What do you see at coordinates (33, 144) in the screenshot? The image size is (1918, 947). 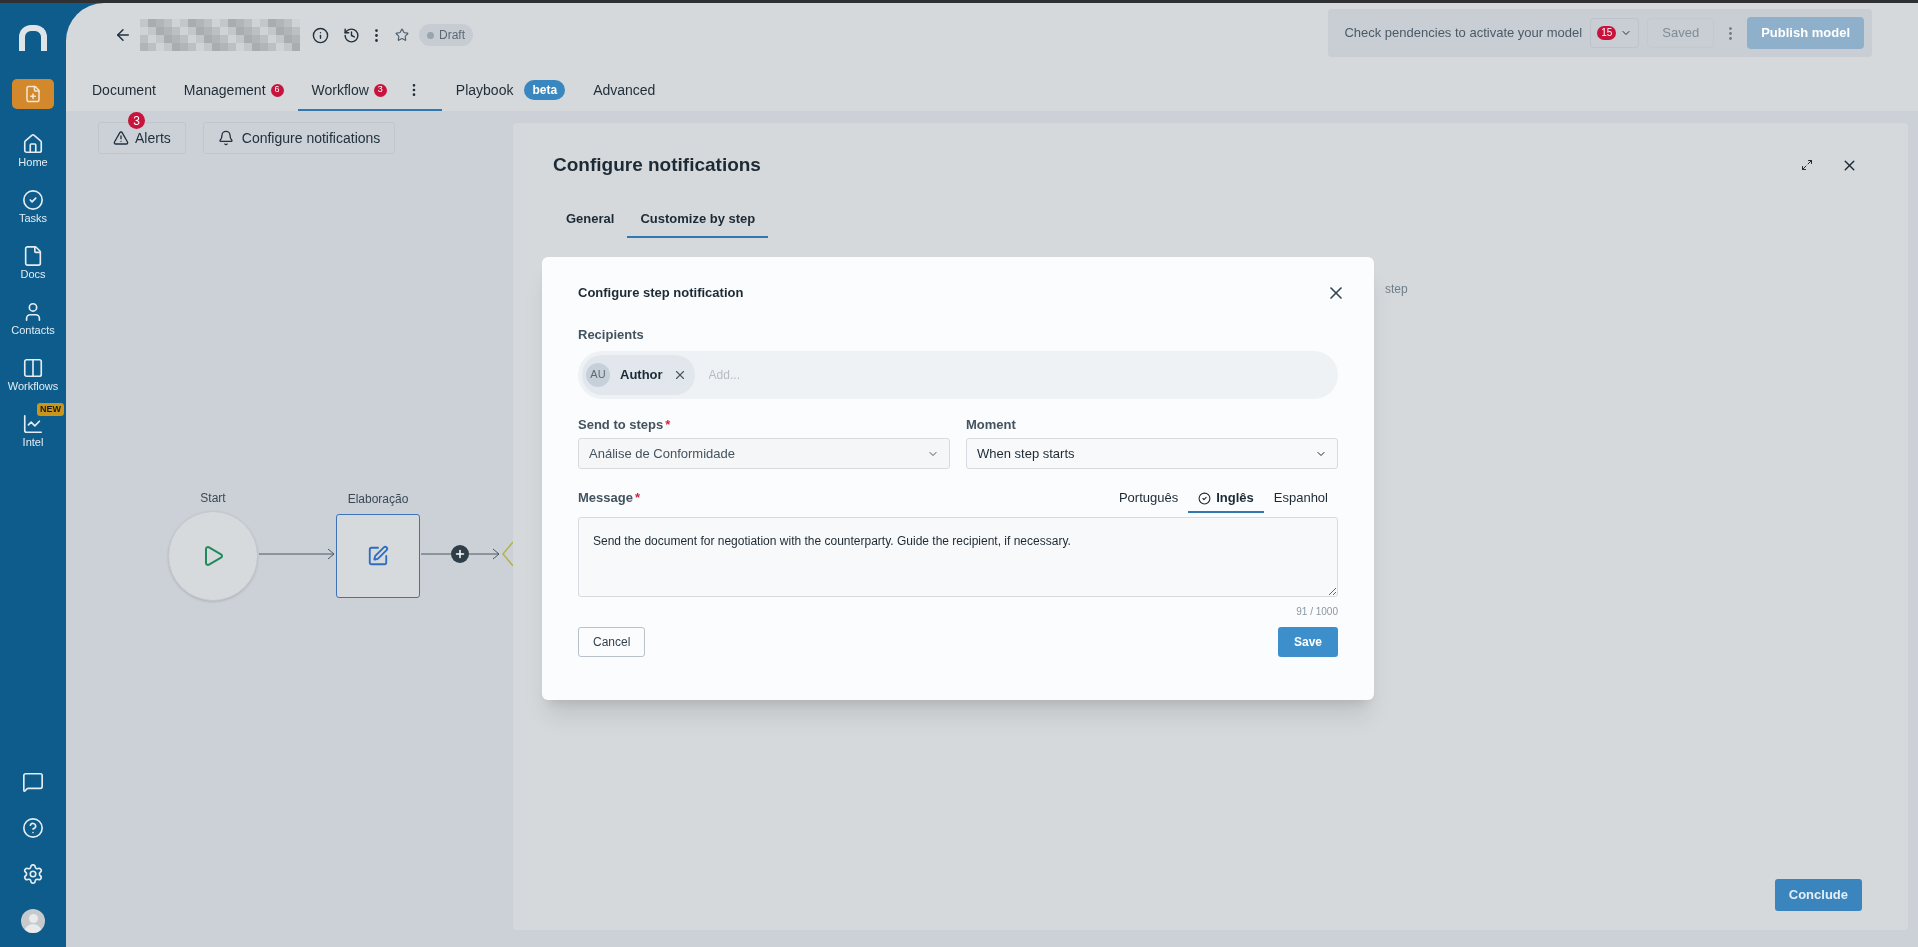 I see `home-icon` at bounding box center [33, 144].